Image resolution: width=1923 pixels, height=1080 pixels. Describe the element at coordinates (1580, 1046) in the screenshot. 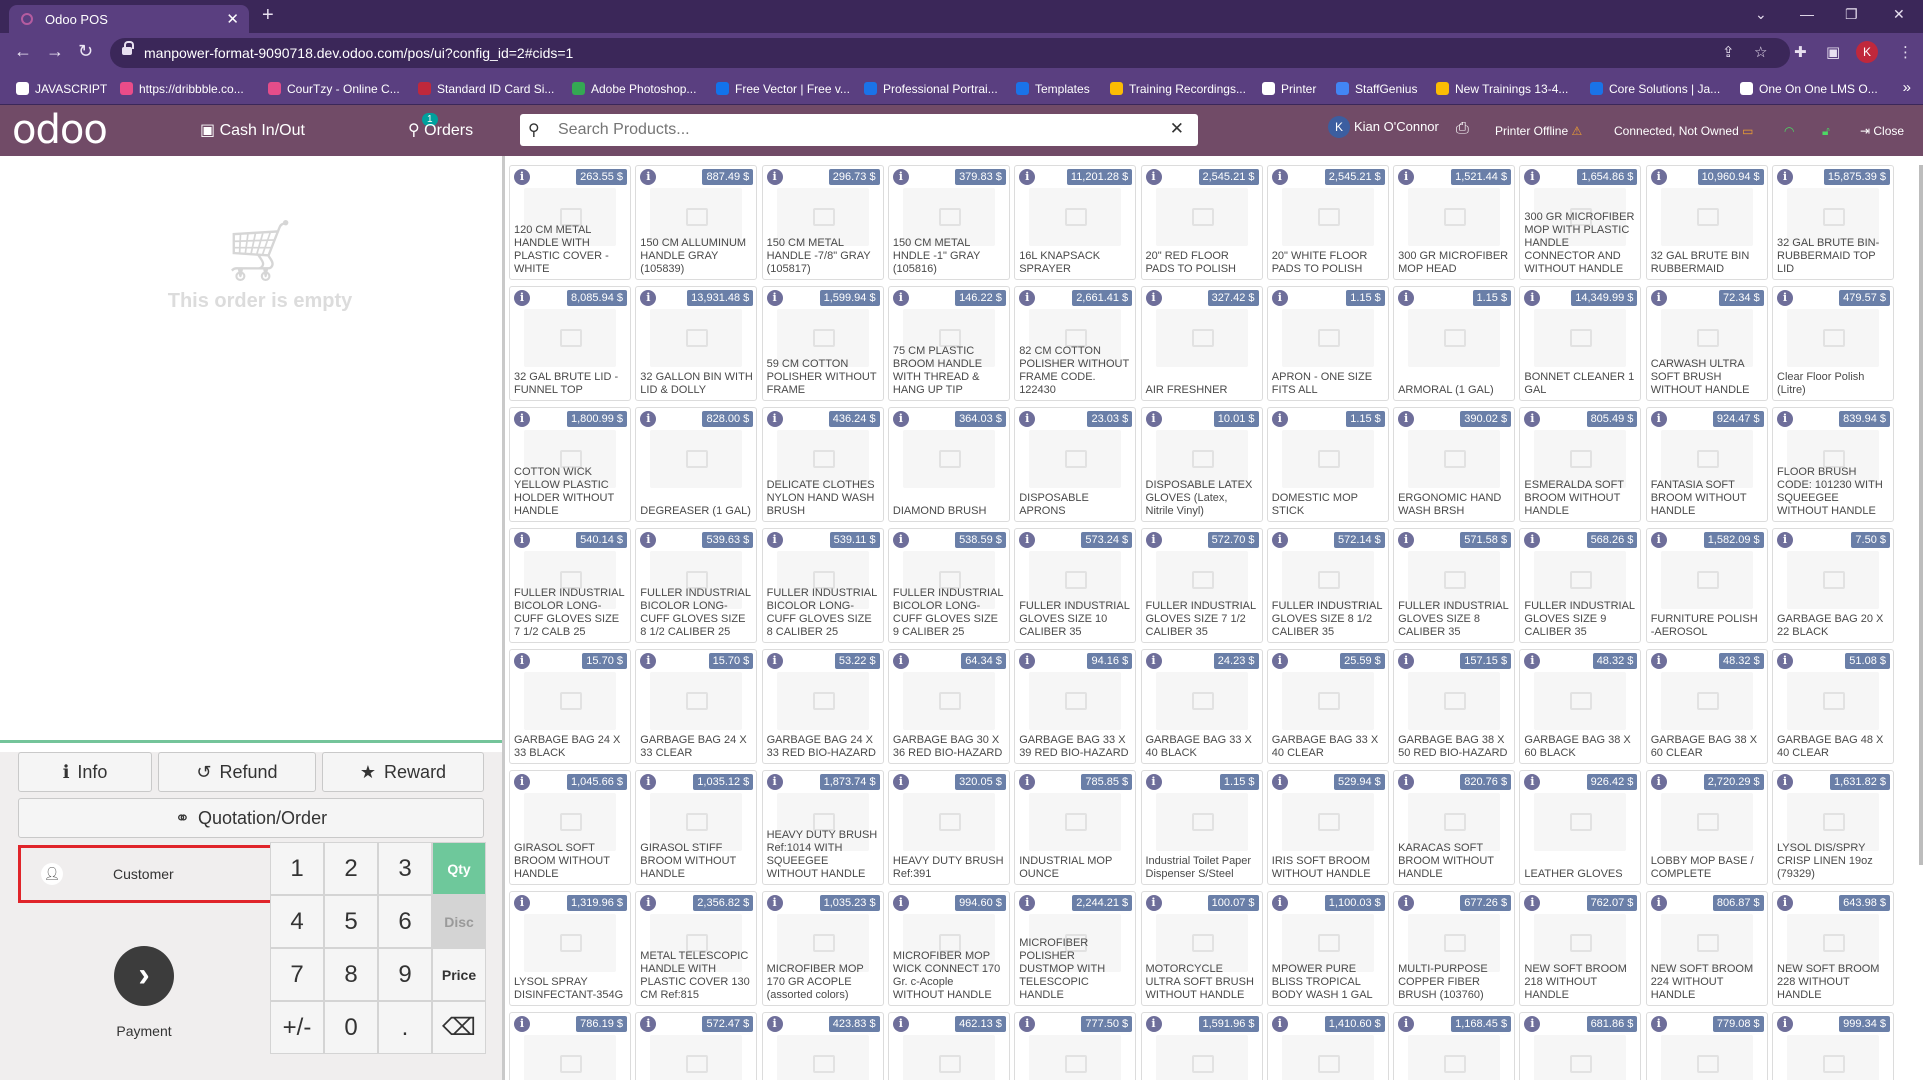

I see `product-card: i 681.86 $` at that location.